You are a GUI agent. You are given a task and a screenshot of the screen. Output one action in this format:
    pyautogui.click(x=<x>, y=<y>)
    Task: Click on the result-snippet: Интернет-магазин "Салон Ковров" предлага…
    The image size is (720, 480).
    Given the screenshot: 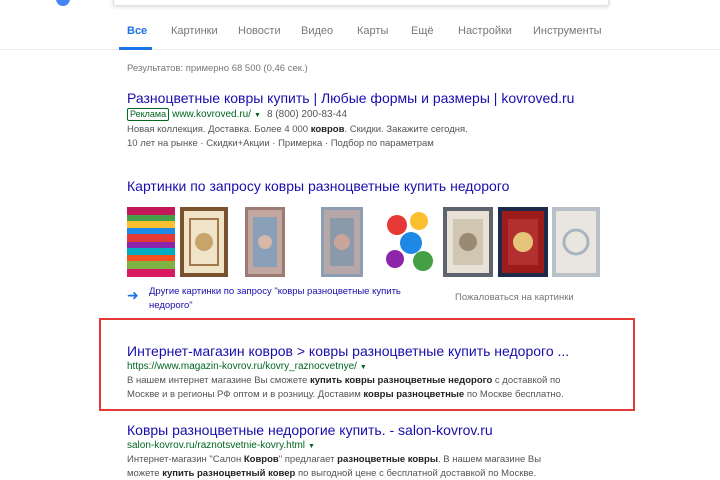 What is the action you would take?
    pyautogui.click(x=334, y=466)
    